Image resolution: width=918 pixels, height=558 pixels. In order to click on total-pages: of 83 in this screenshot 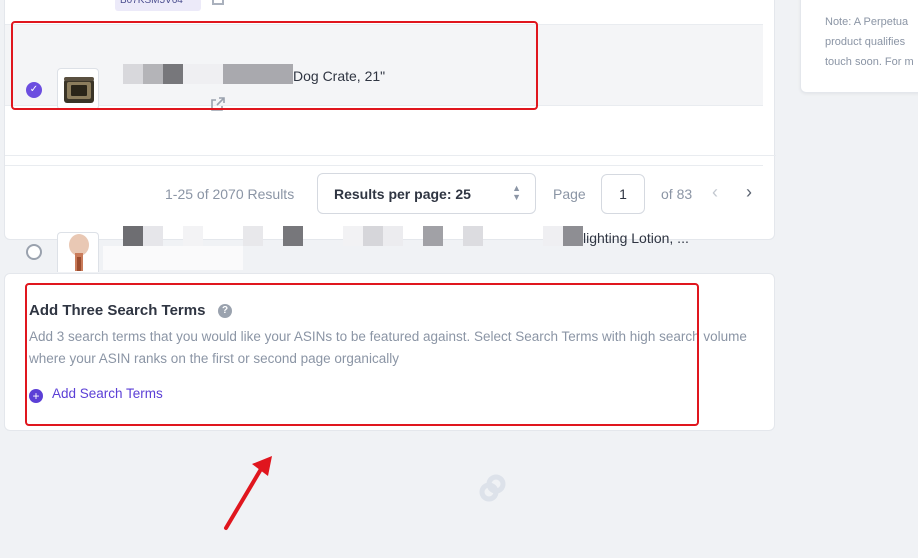, I will do `click(677, 194)`.